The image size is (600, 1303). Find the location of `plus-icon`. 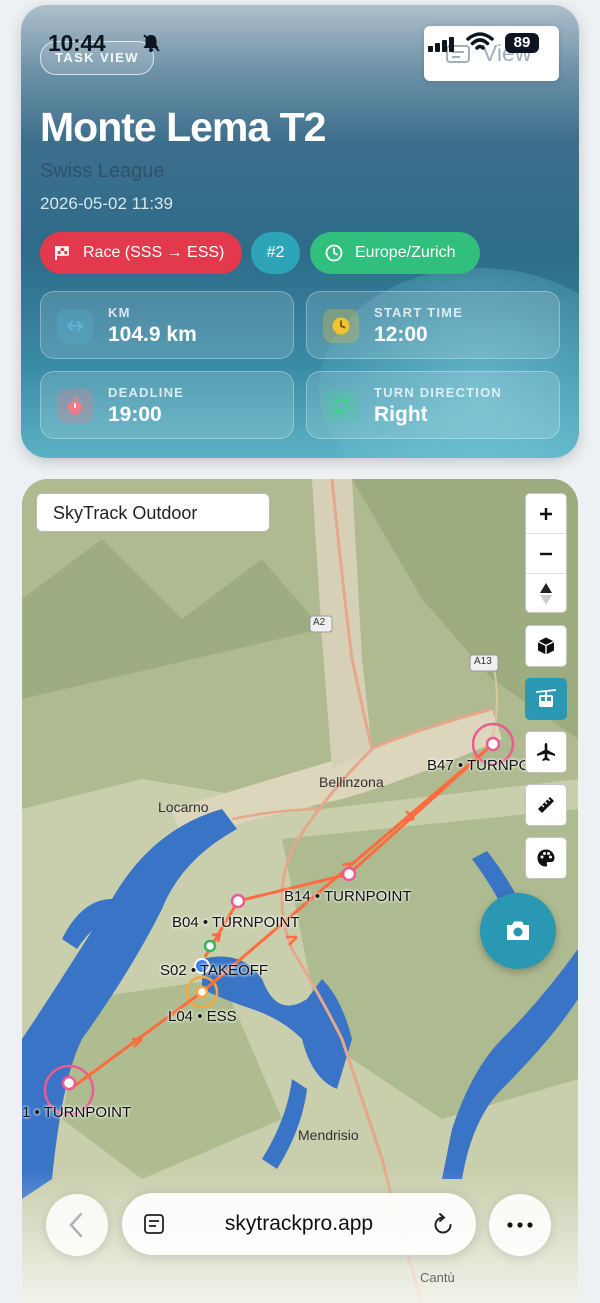

plus-icon is located at coordinates (546, 513).